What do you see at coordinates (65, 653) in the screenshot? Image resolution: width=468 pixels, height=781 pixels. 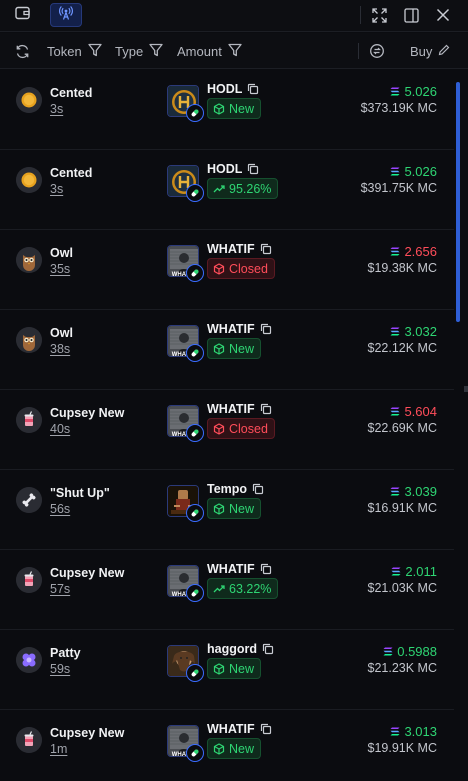 I see `trader-name: Patty` at bounding box center [65, 653].